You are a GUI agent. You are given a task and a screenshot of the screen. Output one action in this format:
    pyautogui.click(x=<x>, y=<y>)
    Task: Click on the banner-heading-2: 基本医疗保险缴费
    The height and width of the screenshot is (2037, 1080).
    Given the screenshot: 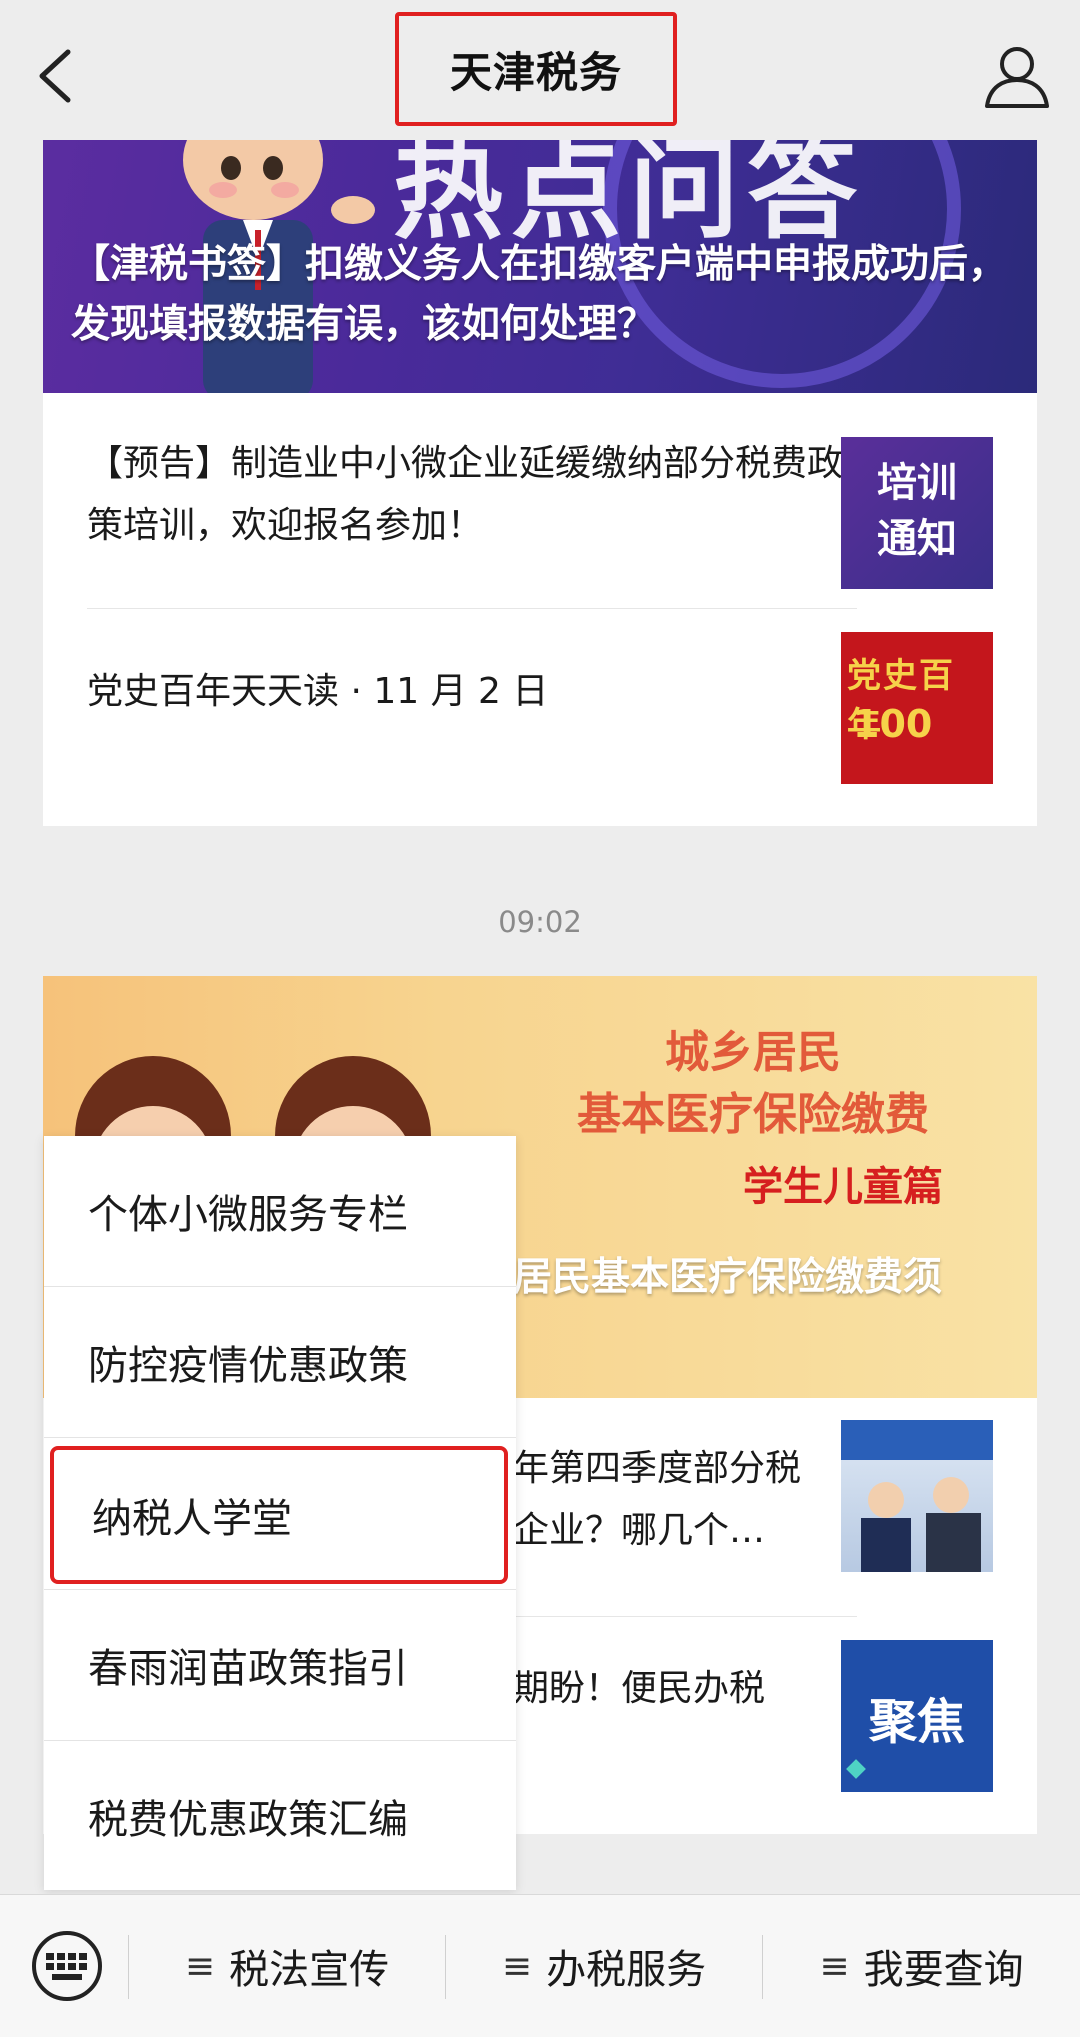 What is the action you would take?
    pyautogui.click(x=753, y=1114)
    